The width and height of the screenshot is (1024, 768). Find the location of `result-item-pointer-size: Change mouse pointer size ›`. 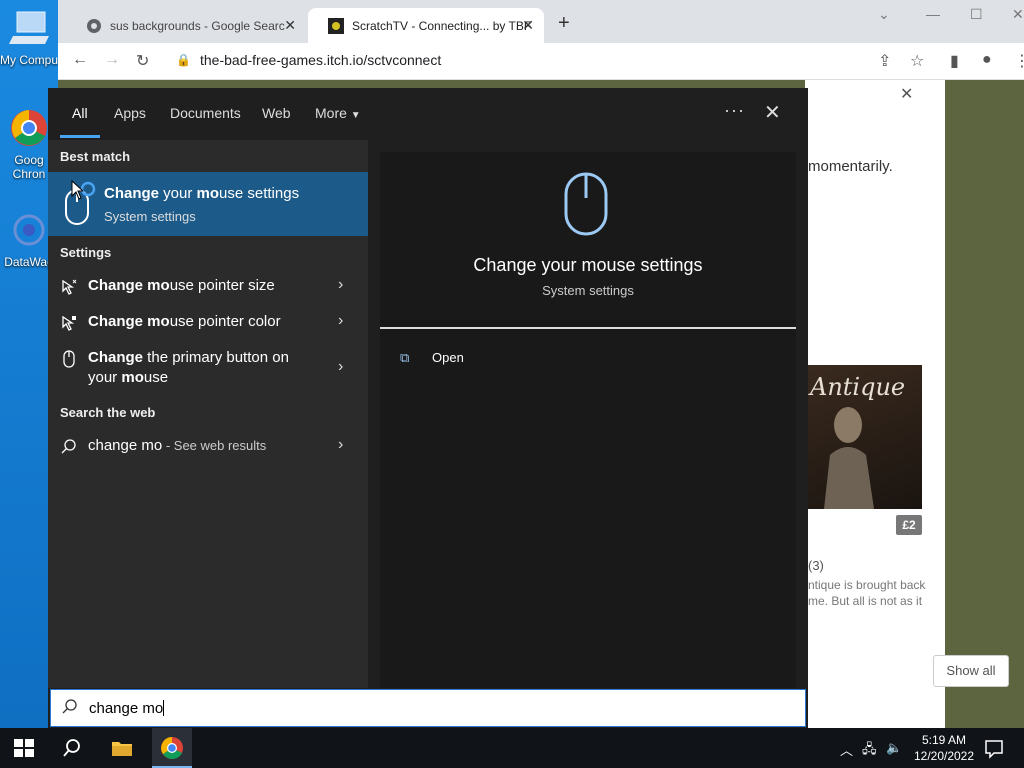

result-item-pointer-size: Change mouse pointer size › is located at coordinates (208, 288).